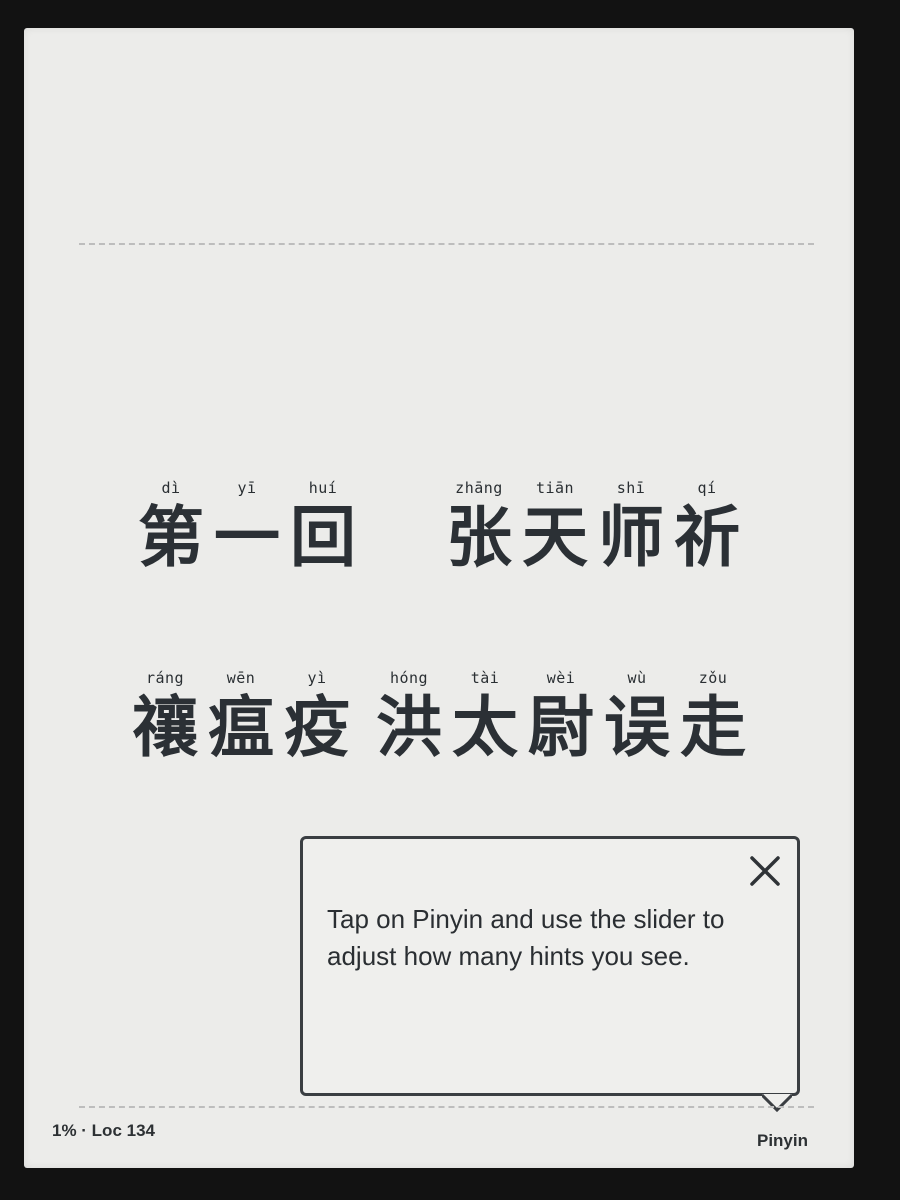 The image size is (900, 1200). What do you see at coordinates (707, 537) in the screenshot?
I see `hanzi: 祈` at bounding box center [707, 537].